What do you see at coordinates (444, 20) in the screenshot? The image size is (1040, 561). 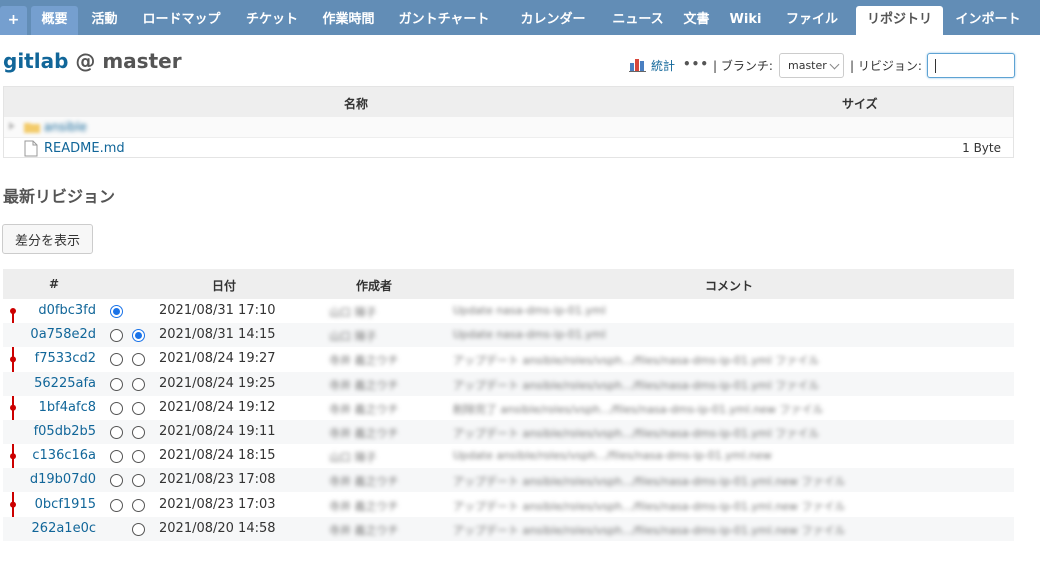 I see `tab-gantt: ガントチャート` at bounding box center [444, 20].